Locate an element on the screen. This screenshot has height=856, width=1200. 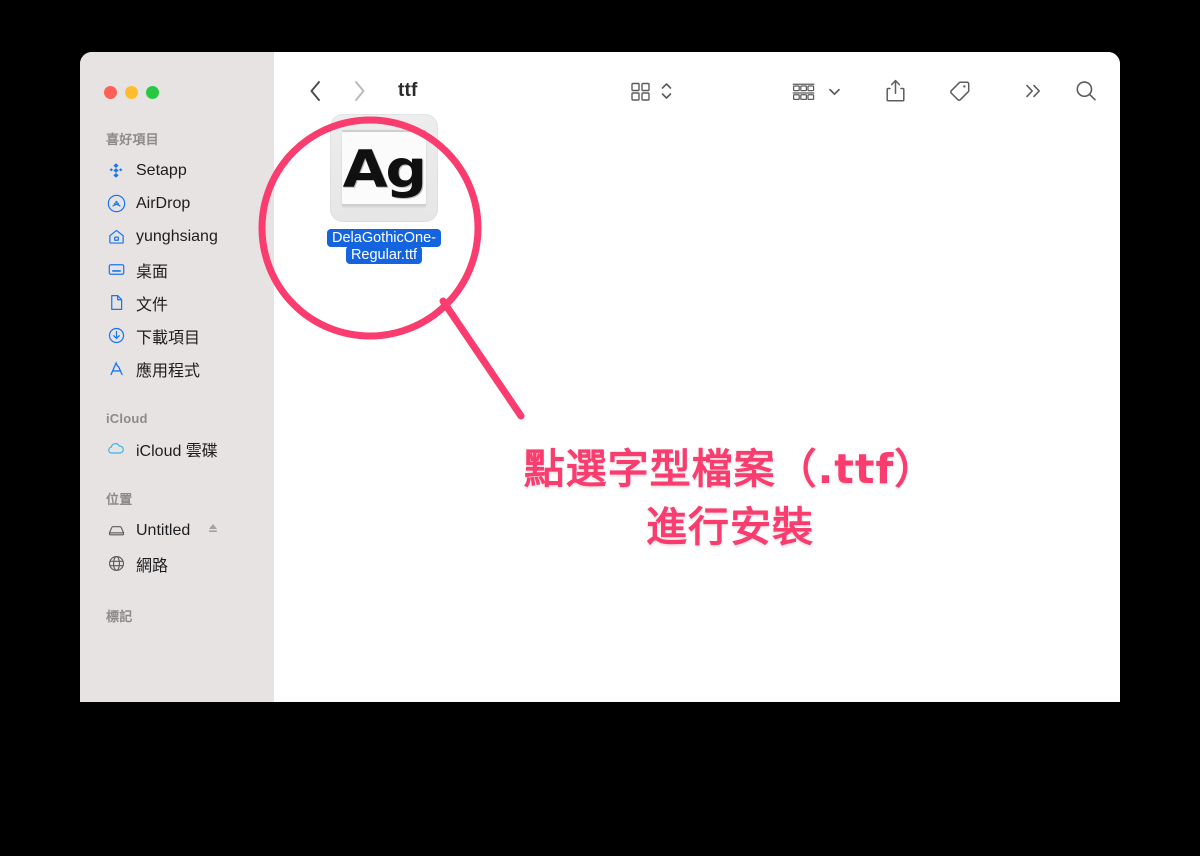
applications-icon is located at coordinates (116, 369).